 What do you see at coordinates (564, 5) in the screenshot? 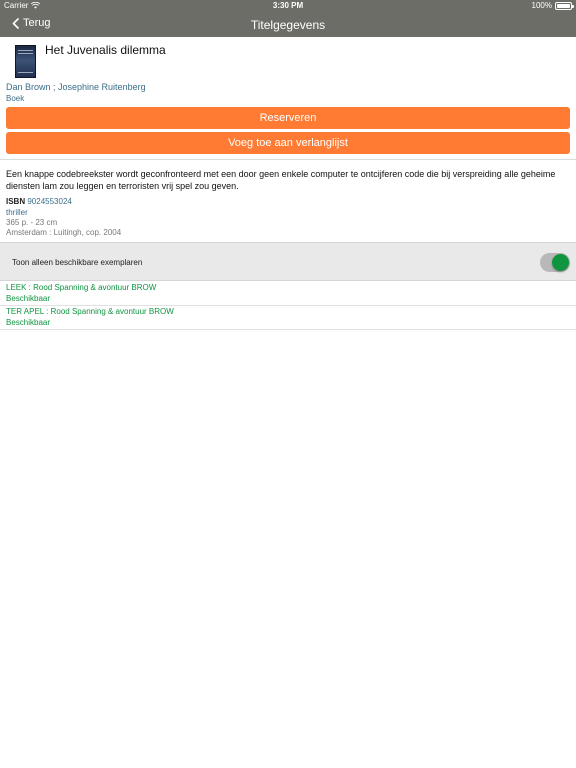
I see `battery-icon` at bounding box center [564, 5].